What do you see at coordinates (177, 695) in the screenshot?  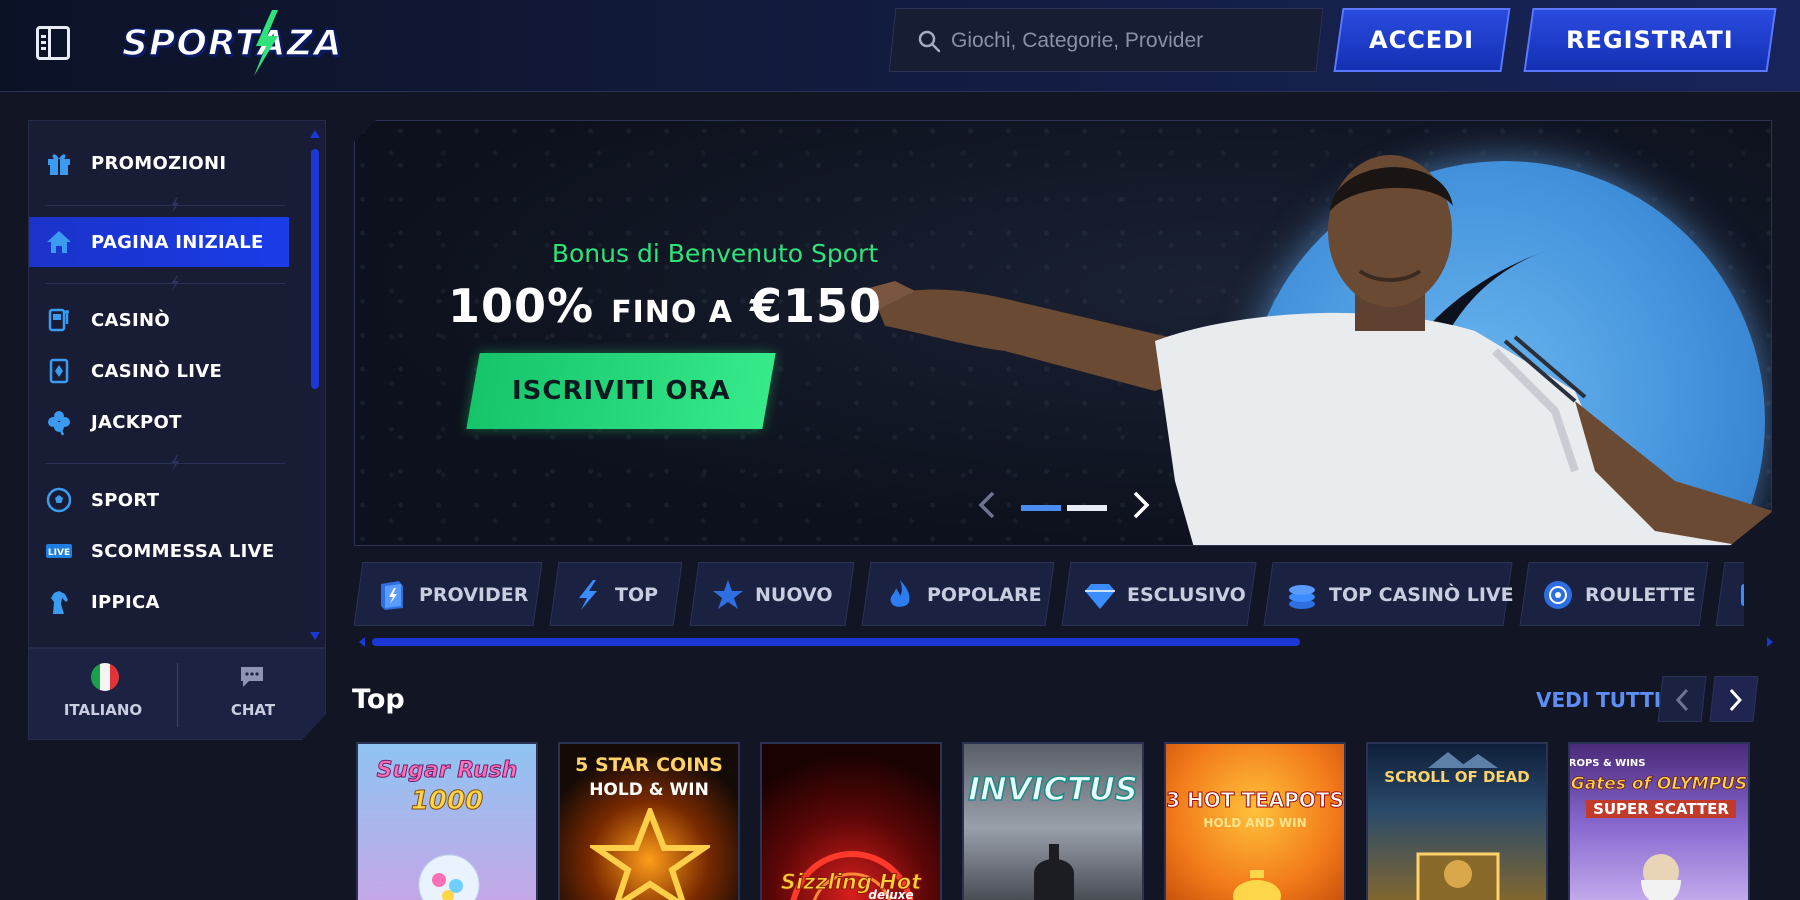 I see `footer-divider` at bounding box center [177, 695].